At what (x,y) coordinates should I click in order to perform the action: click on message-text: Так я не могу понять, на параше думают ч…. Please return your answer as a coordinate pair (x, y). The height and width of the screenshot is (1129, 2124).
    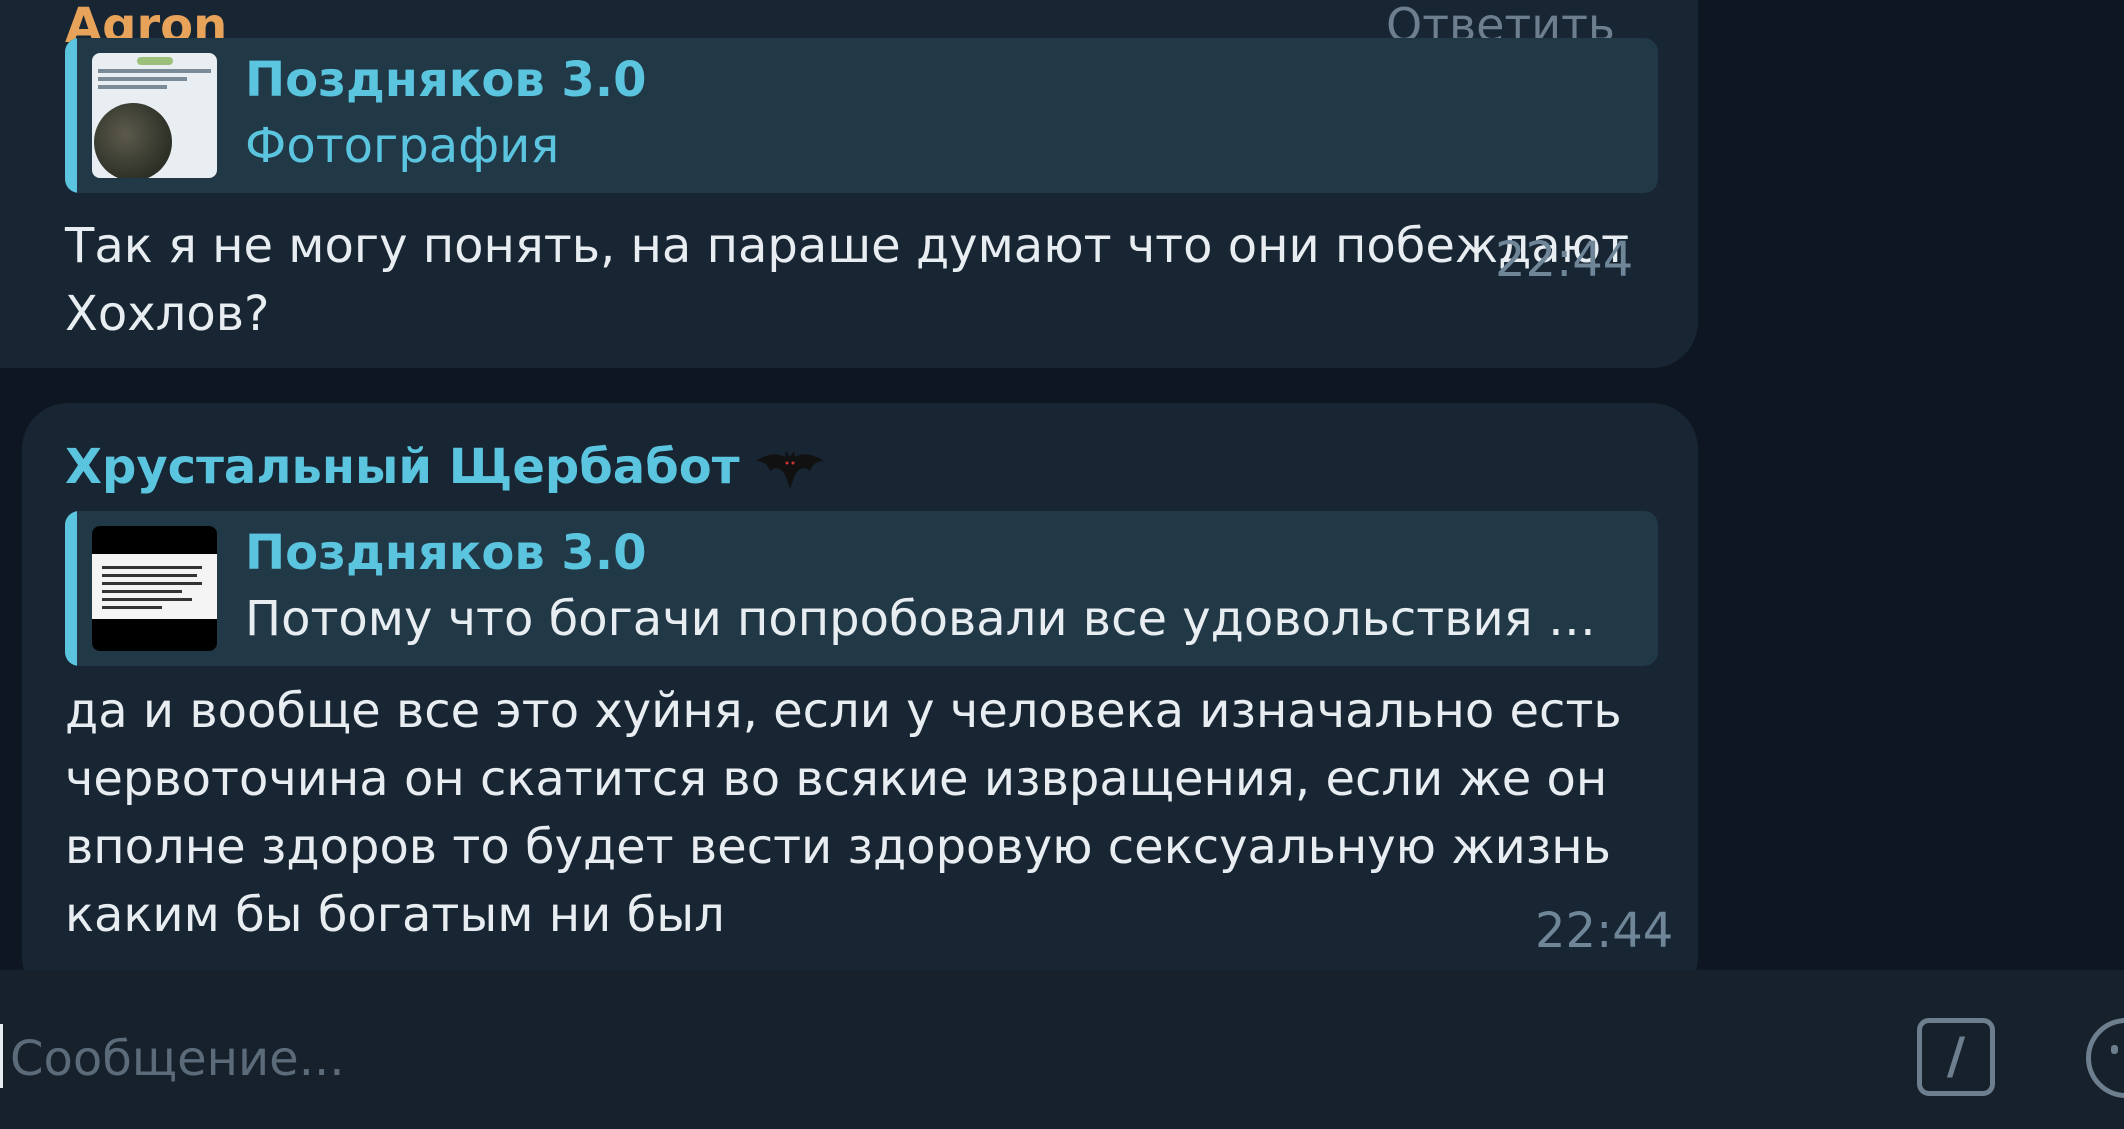
    Looking at the image, I should click on (847, 280).